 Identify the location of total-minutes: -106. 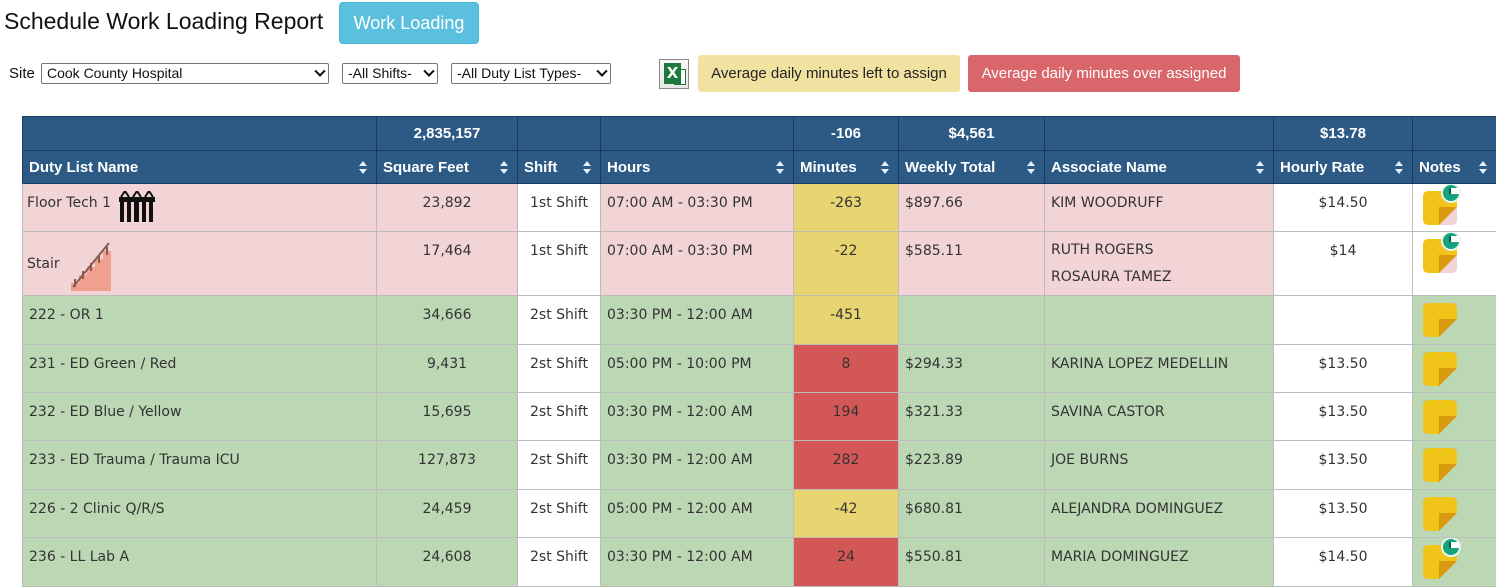
(846, 133).